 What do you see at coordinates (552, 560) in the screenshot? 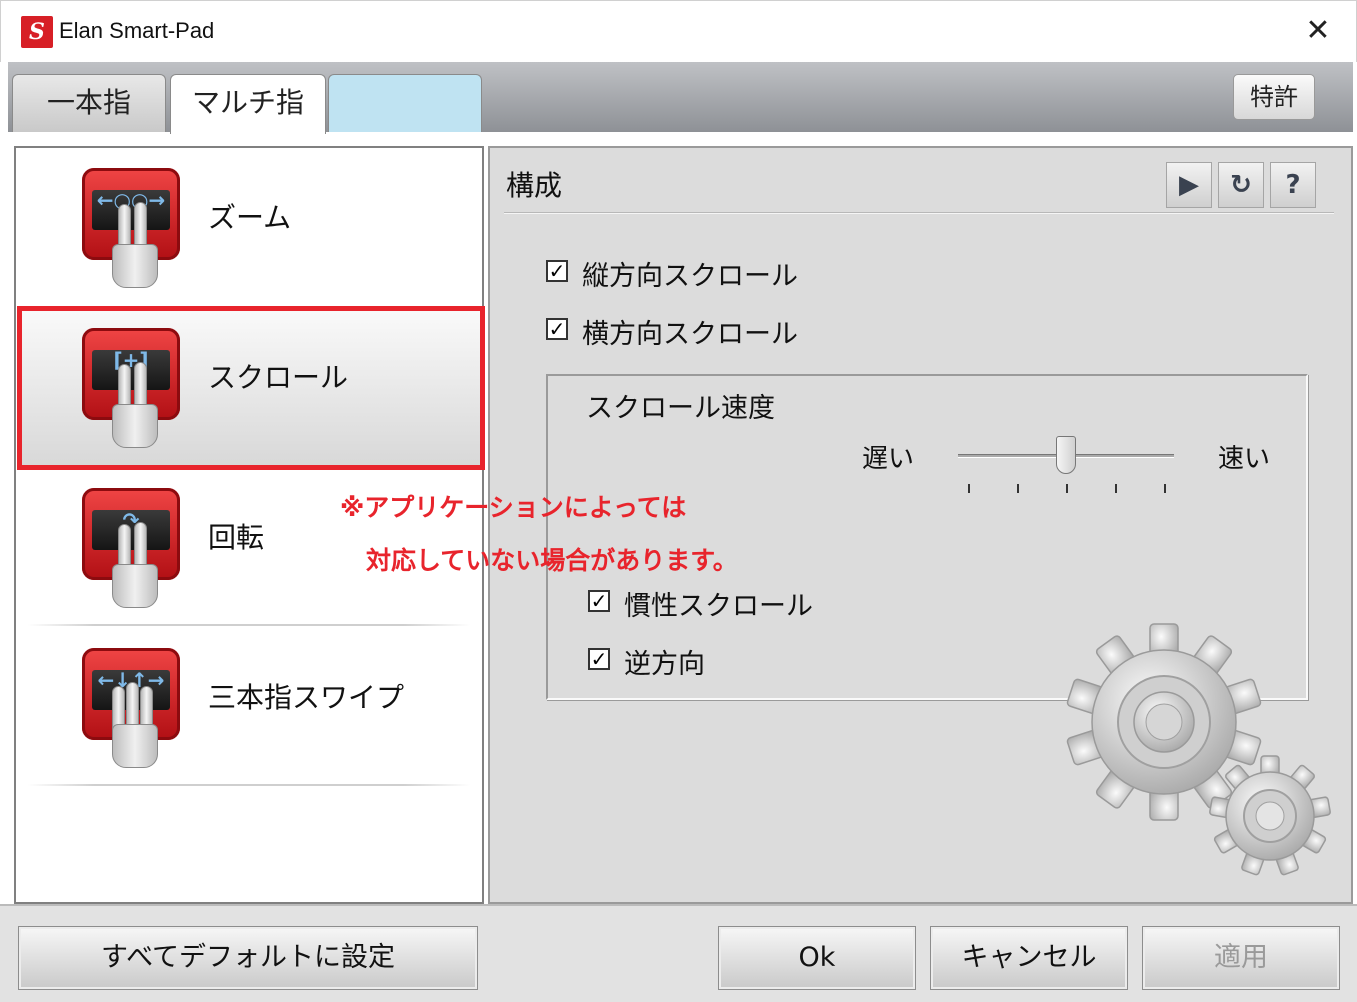
I see `annotation-line-2: 対応していない場合があります。` at bounding box center [552, 560].